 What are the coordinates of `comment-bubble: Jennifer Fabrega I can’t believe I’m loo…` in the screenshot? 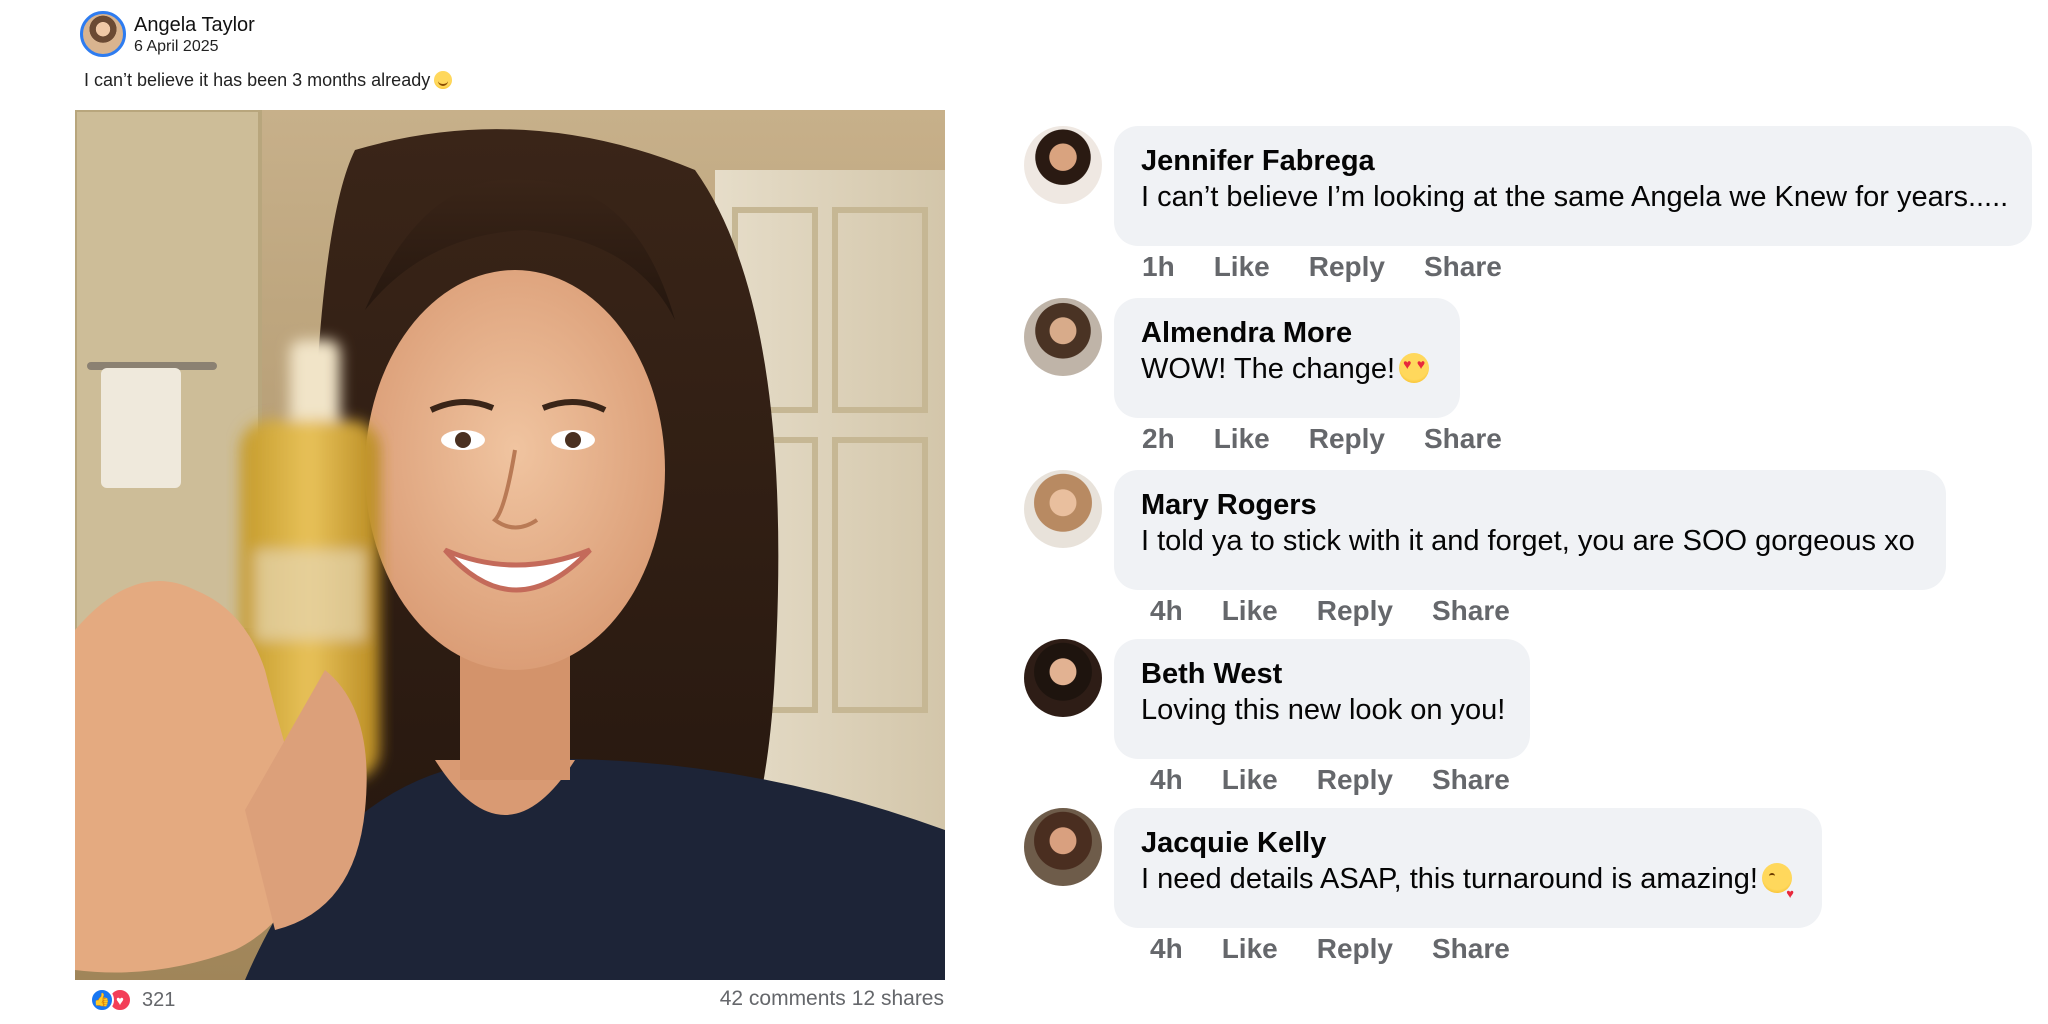 It's located at (1573, 186).